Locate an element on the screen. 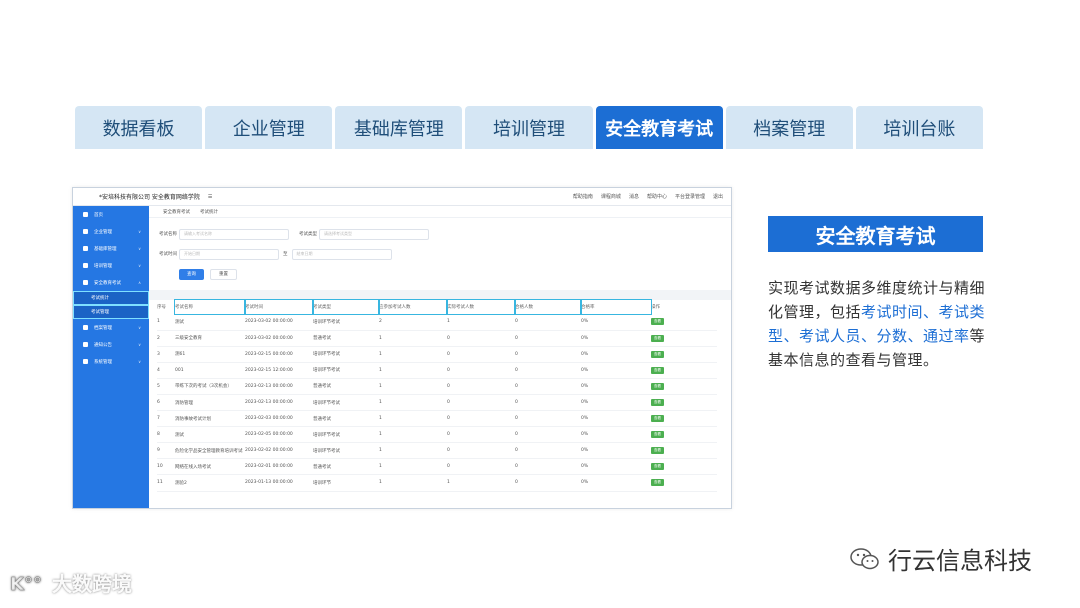  reset-button: 重置 is located at coordinates (223, 274).